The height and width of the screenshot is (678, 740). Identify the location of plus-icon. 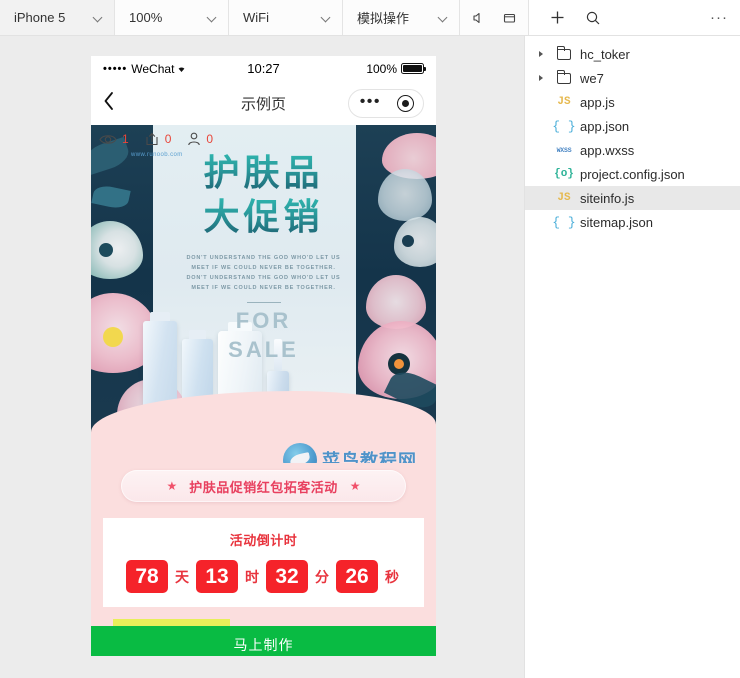
(557, 17).